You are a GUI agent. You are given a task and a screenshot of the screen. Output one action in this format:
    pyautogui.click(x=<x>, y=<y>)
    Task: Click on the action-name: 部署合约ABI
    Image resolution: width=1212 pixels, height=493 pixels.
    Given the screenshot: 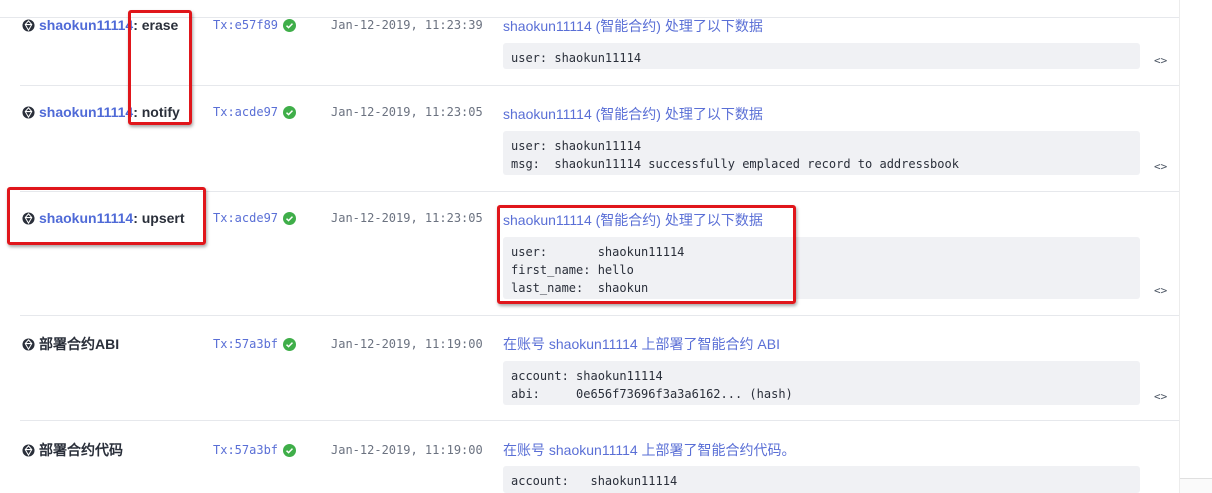 What is the action you would take?
    pyautogui.click(x=79, y=344)
    